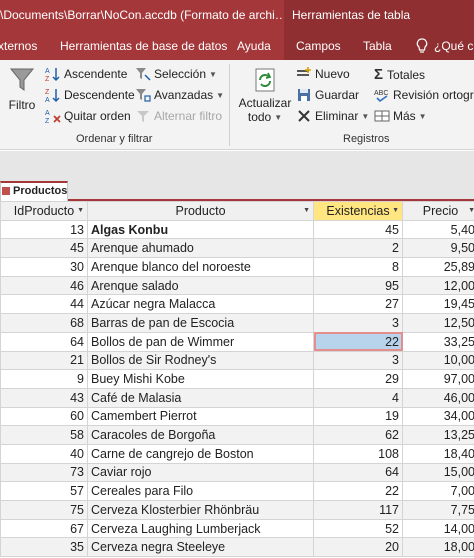 The height and width of the screenshot is (558, 474). Describe the element at coordinates (358, 211) in the screenshot. I see `column-header-existencias: Existencias ▼` at that location.